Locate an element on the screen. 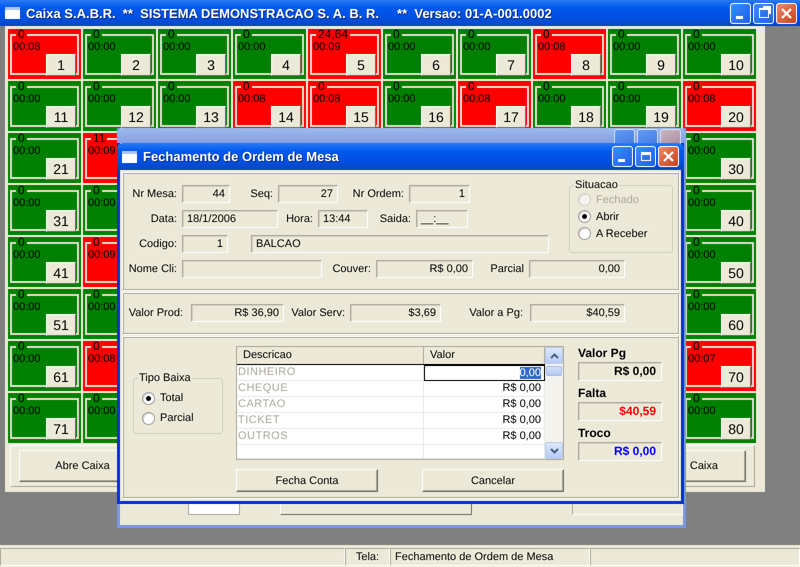  scroll-up-button is located at coordinates (554, 355).